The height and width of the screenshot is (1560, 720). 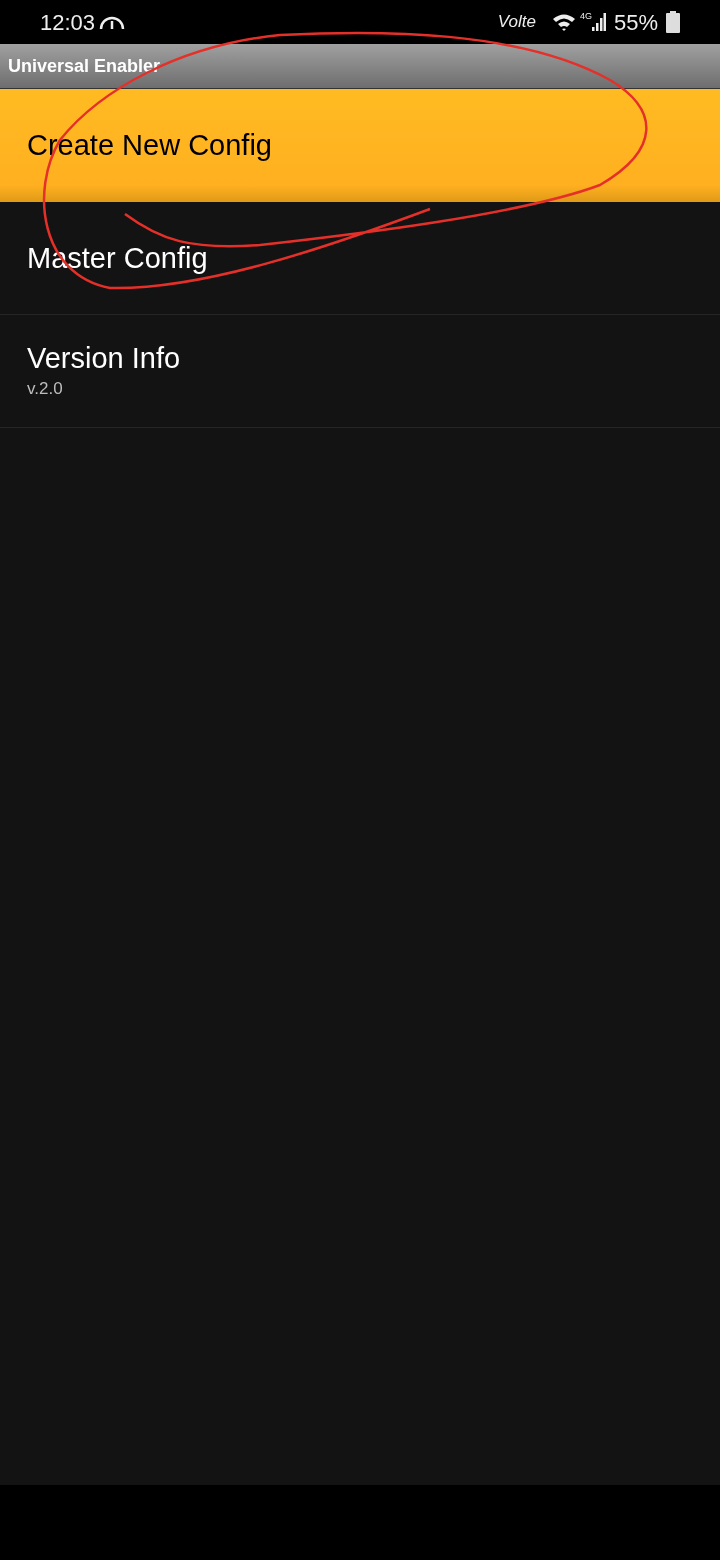 I want to click on wifi-icon, so click(x=563, y=22).